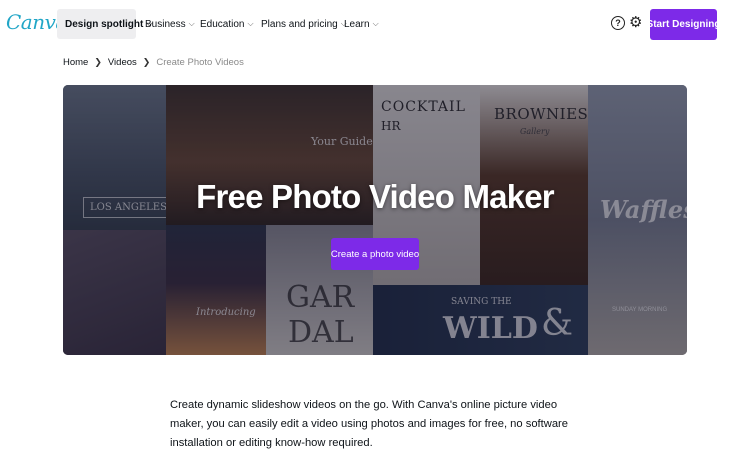  I want to click on breadcrumb-home: Home, so click(75, 62).